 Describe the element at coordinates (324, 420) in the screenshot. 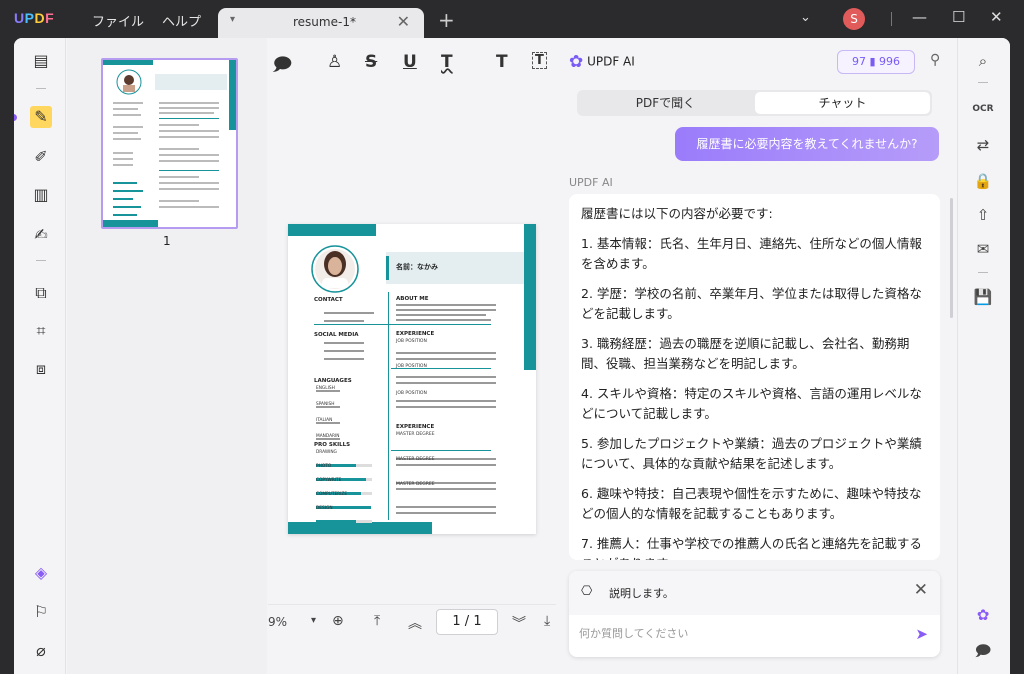

I see `resume-lang-3: ITALIAN` at that location.